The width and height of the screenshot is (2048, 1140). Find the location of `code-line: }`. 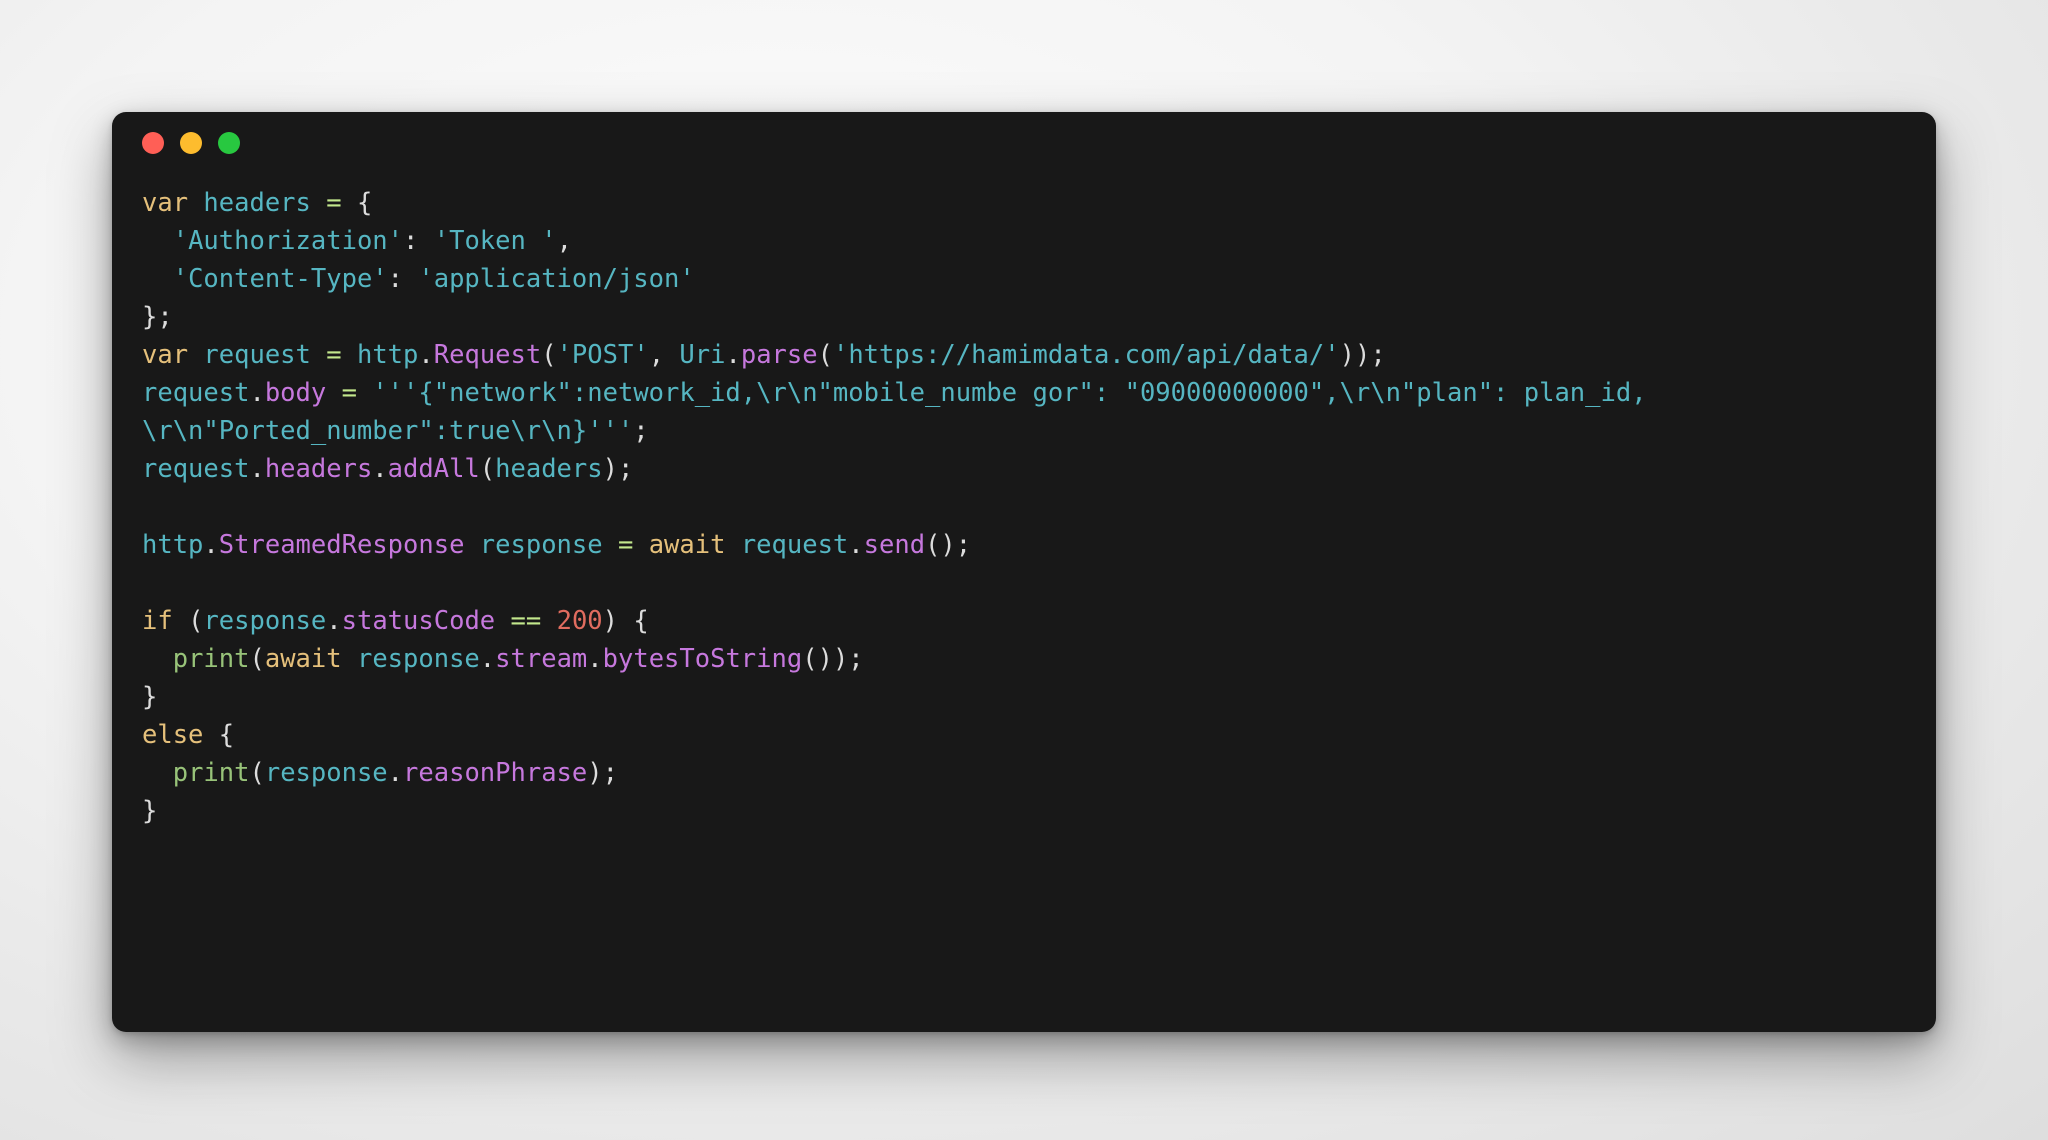

code-line: } is located at coordinates (1039, 697).